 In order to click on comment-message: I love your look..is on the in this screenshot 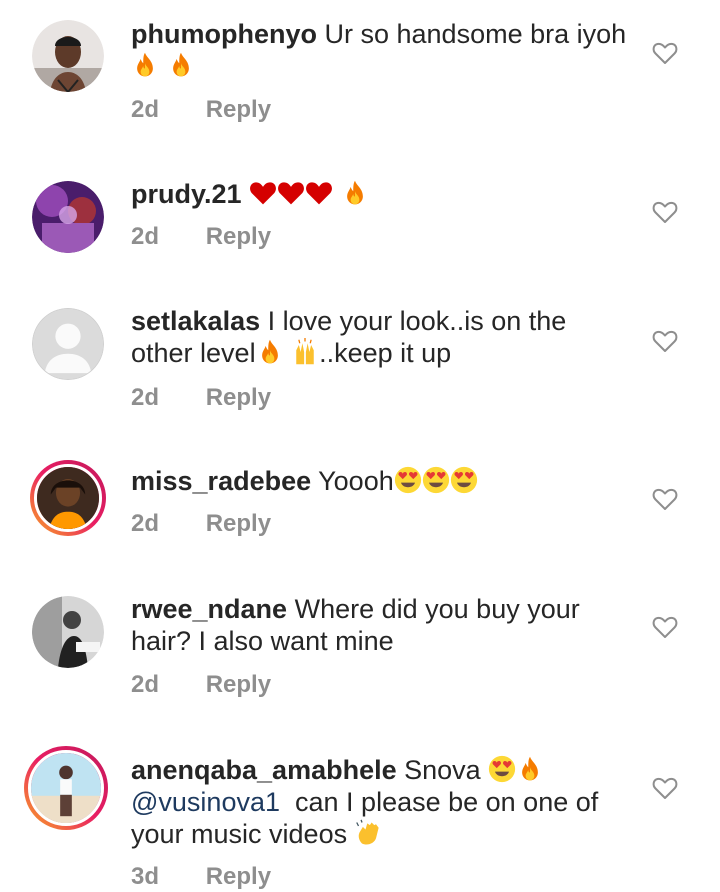, I will do `click(417, 321)`.